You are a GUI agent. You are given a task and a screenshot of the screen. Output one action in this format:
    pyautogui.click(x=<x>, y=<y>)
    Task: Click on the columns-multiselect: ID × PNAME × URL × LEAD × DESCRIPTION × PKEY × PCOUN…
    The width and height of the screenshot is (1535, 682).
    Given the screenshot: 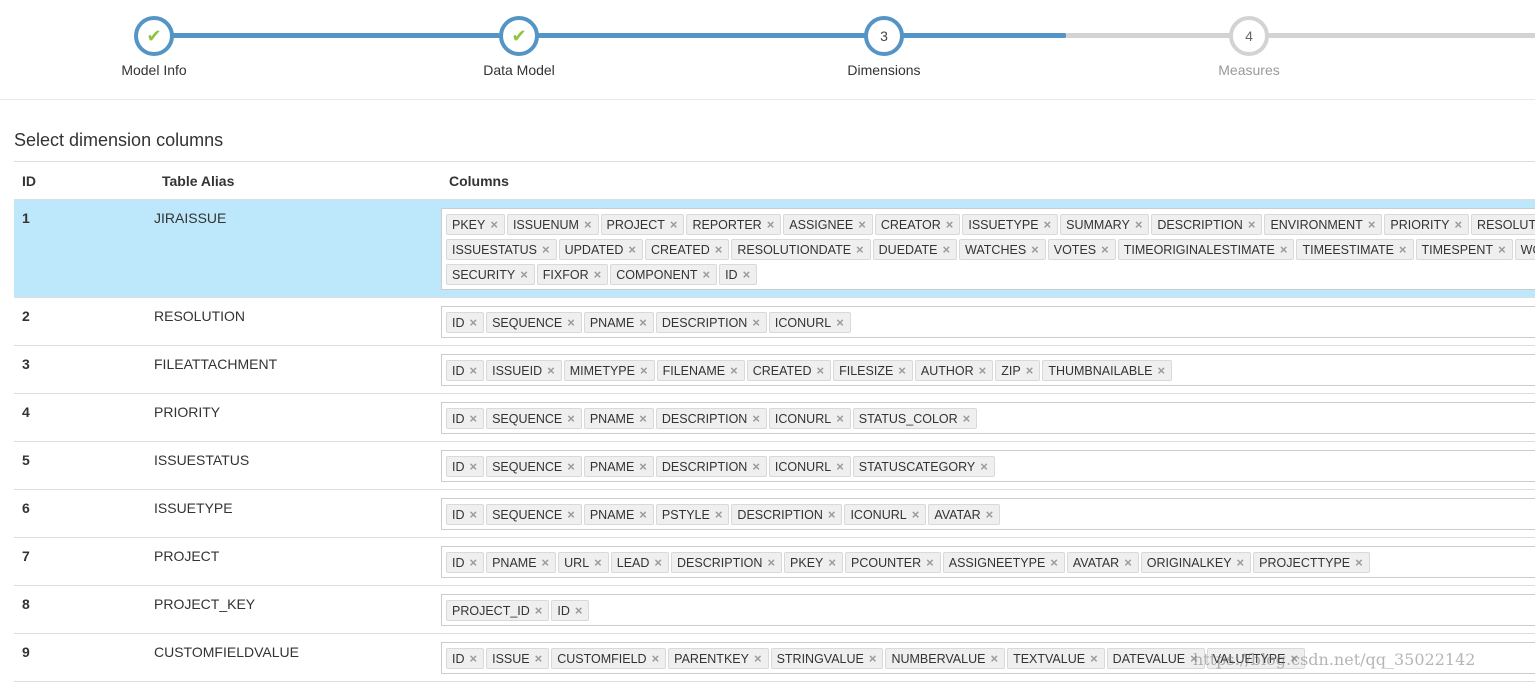 What is the action you would take?
    pyautogui.click(x=988, y=562)
    